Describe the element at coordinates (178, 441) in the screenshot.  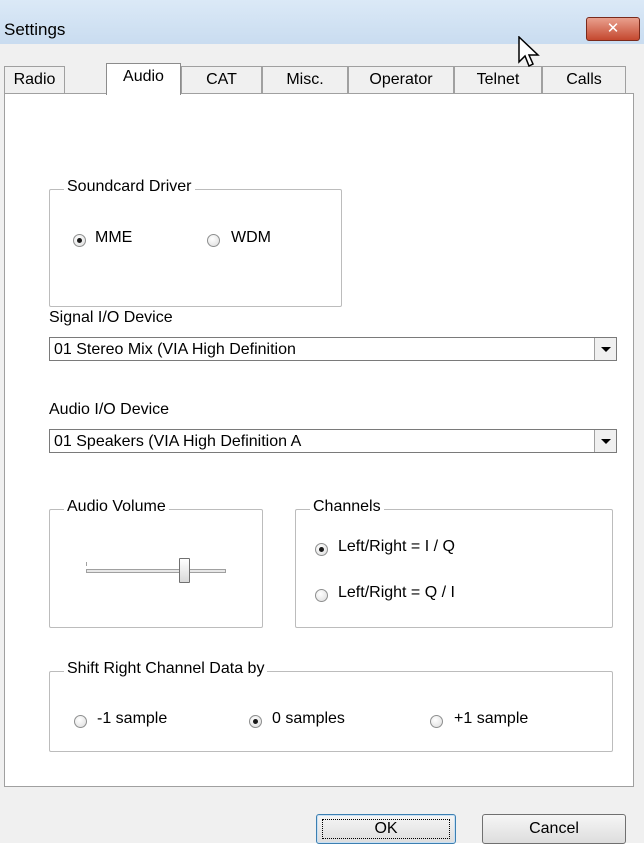
I see `audio-io-value: 01 Speakers (VIA High Definition A` at that location.